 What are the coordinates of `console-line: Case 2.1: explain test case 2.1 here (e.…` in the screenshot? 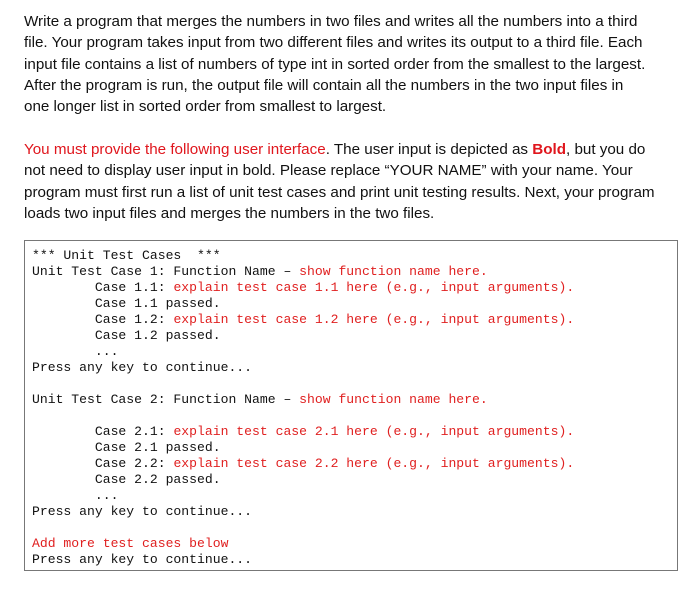 It's located at (303, 432).